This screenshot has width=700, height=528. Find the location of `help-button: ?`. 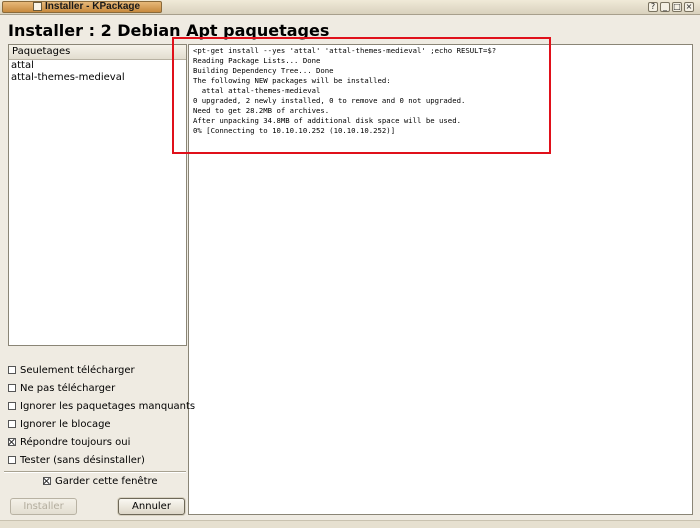

help-button: ? is located at coordinates (653, 7).